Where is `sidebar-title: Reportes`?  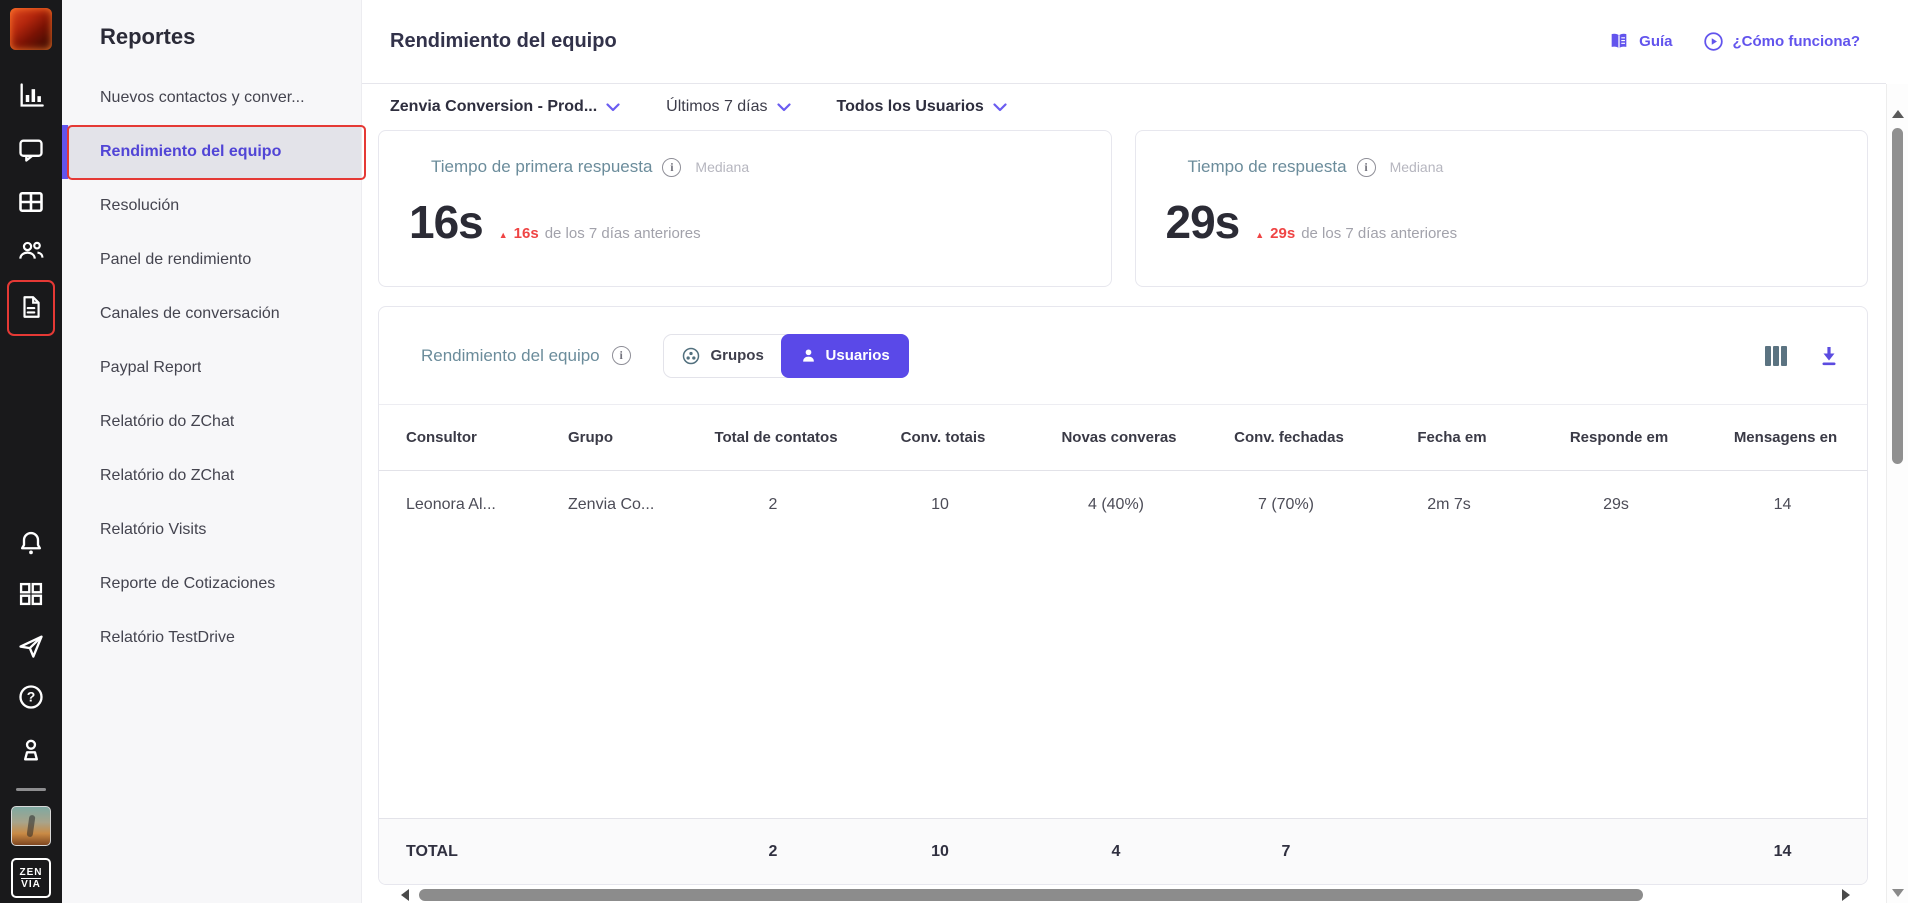
sidebar-title: Reportes is located at coordinates (148, 36).